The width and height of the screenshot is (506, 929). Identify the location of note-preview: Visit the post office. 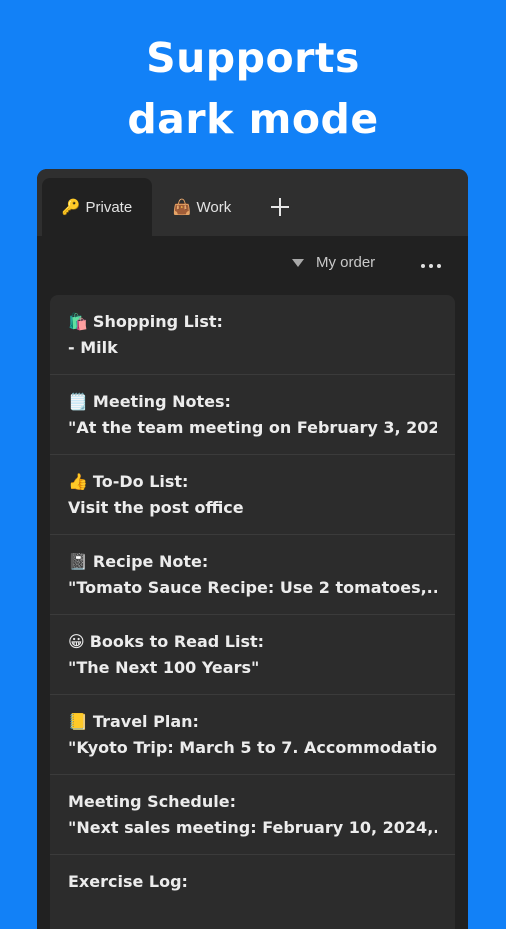
(156, 507).